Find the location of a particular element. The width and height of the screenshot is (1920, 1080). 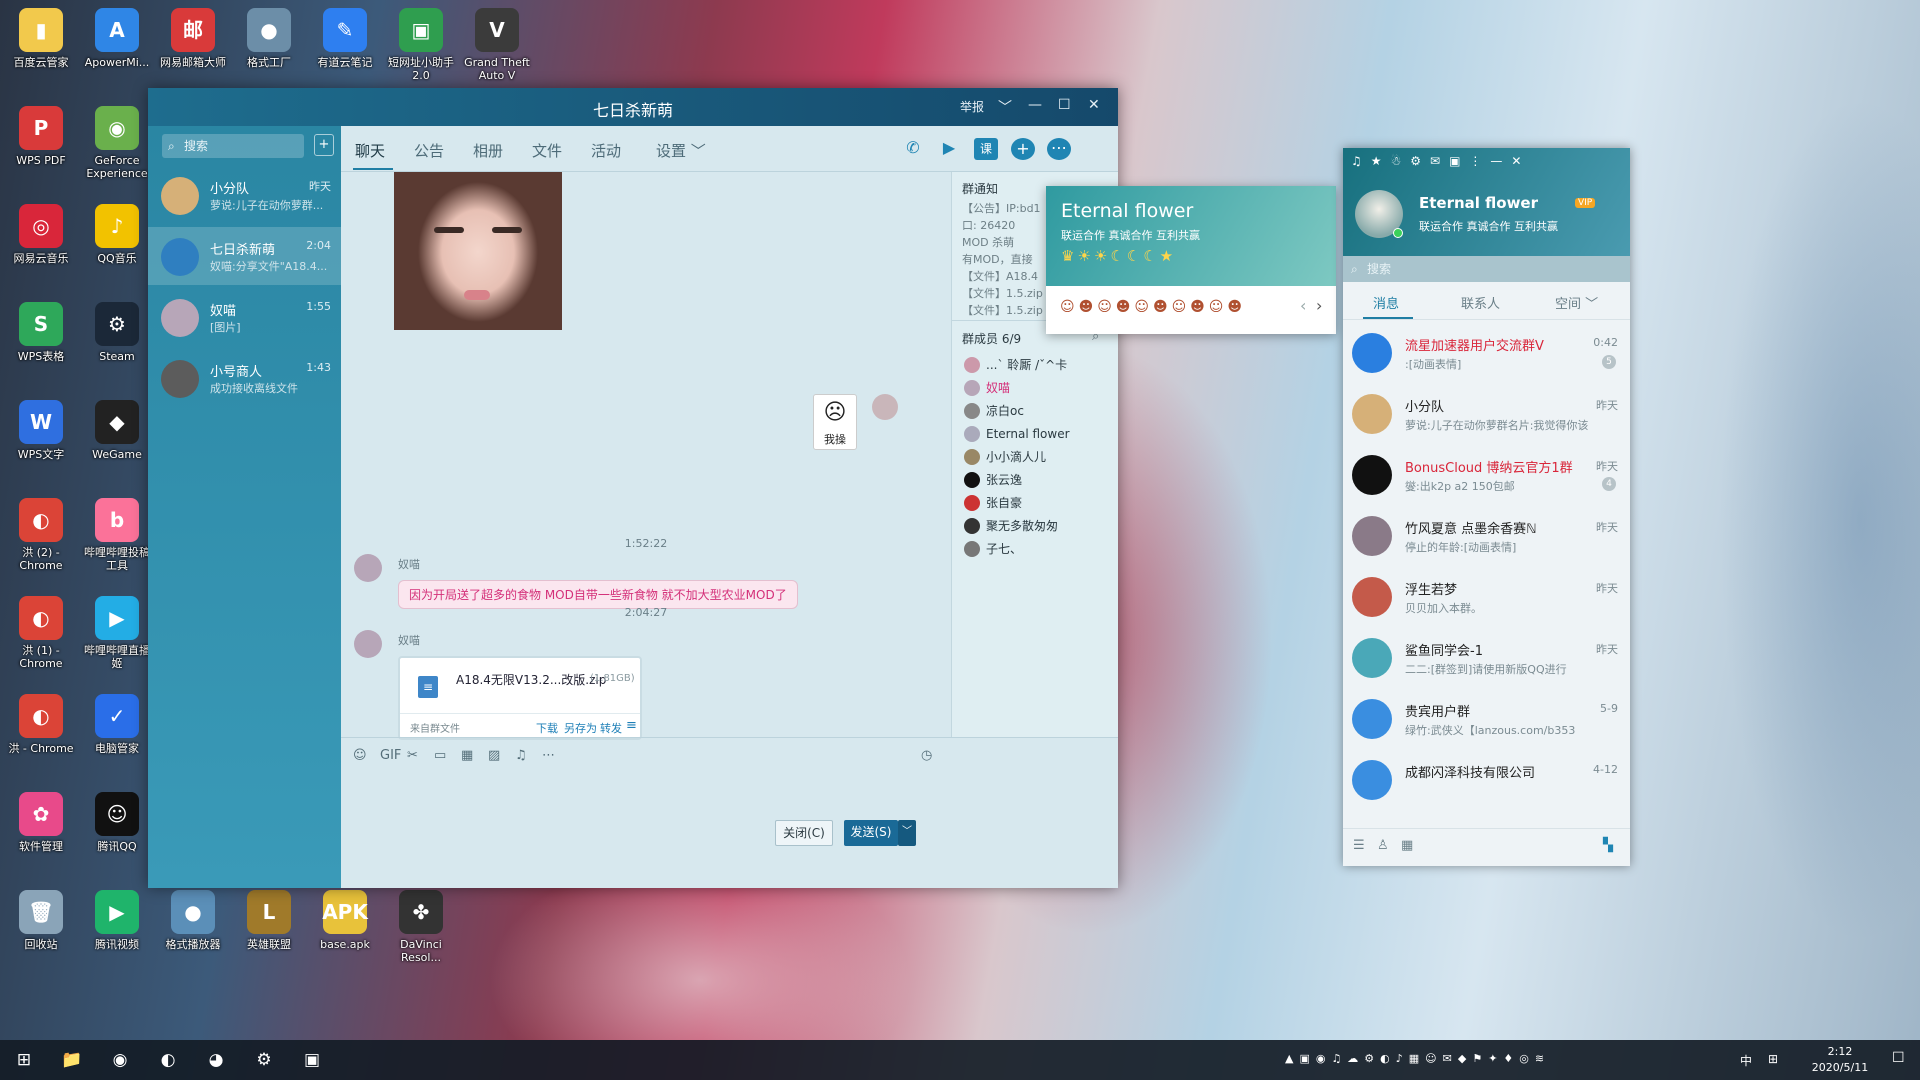

tab-settings: 设置 ﹀ is located at coordinates (681, 150).